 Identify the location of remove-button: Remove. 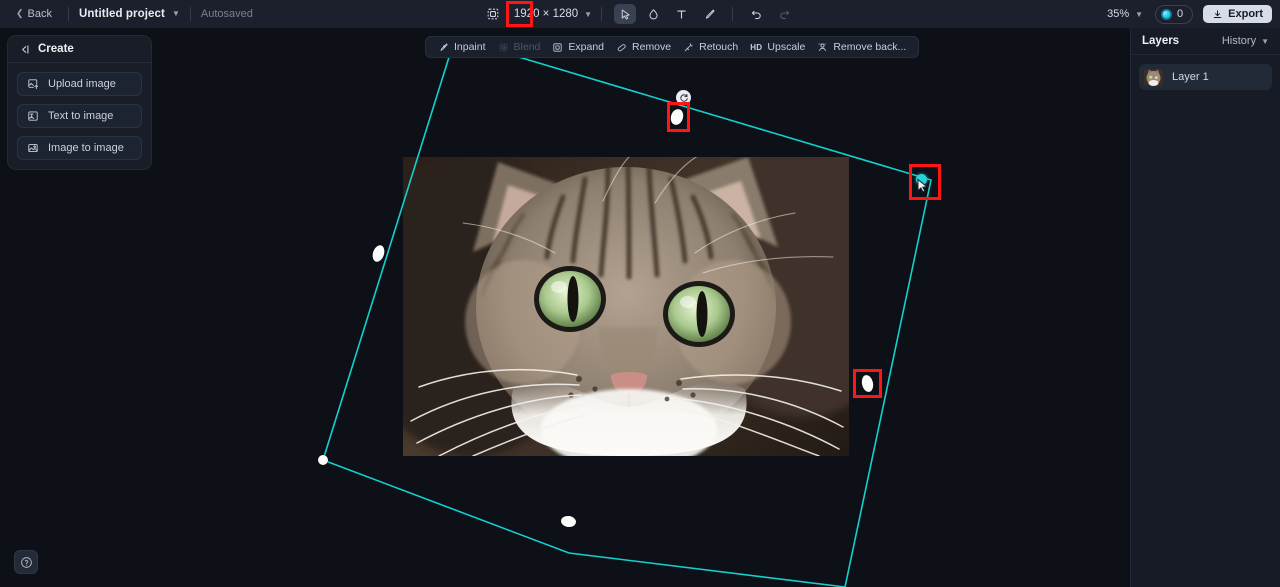
(643, 47).